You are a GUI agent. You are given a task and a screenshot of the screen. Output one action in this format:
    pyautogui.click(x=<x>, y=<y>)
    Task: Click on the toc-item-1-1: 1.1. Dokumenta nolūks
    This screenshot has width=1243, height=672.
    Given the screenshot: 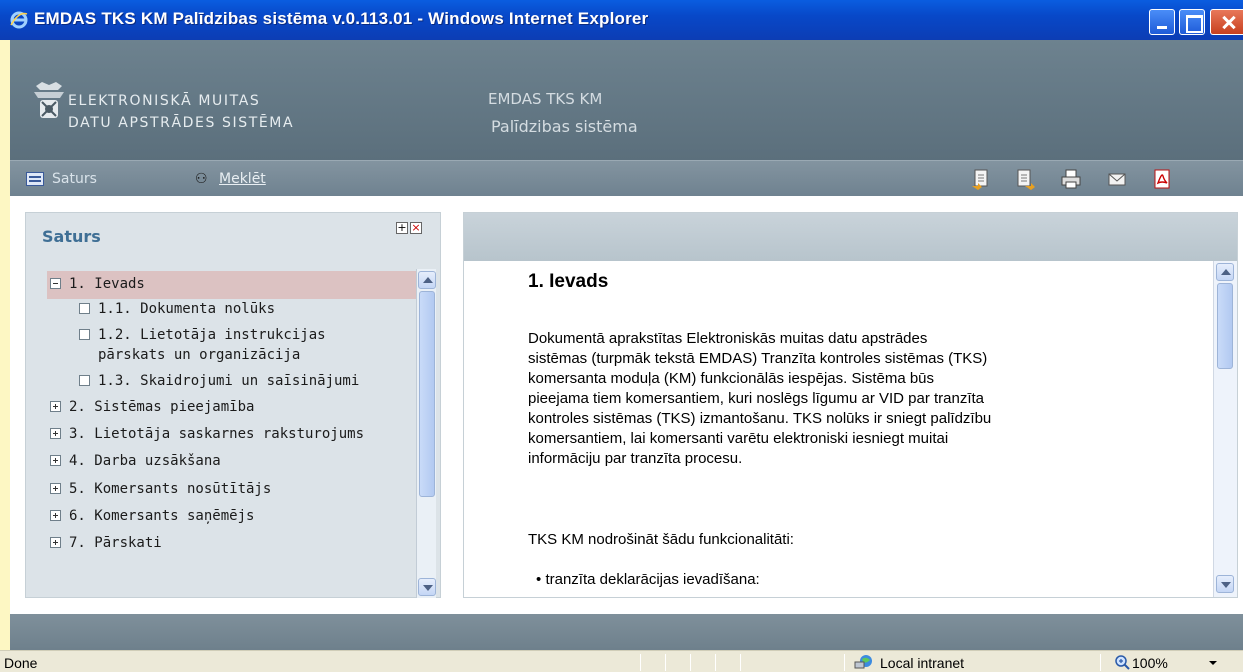 What is the action you would take?
    pyautogui.click(x=177, y=309)
    